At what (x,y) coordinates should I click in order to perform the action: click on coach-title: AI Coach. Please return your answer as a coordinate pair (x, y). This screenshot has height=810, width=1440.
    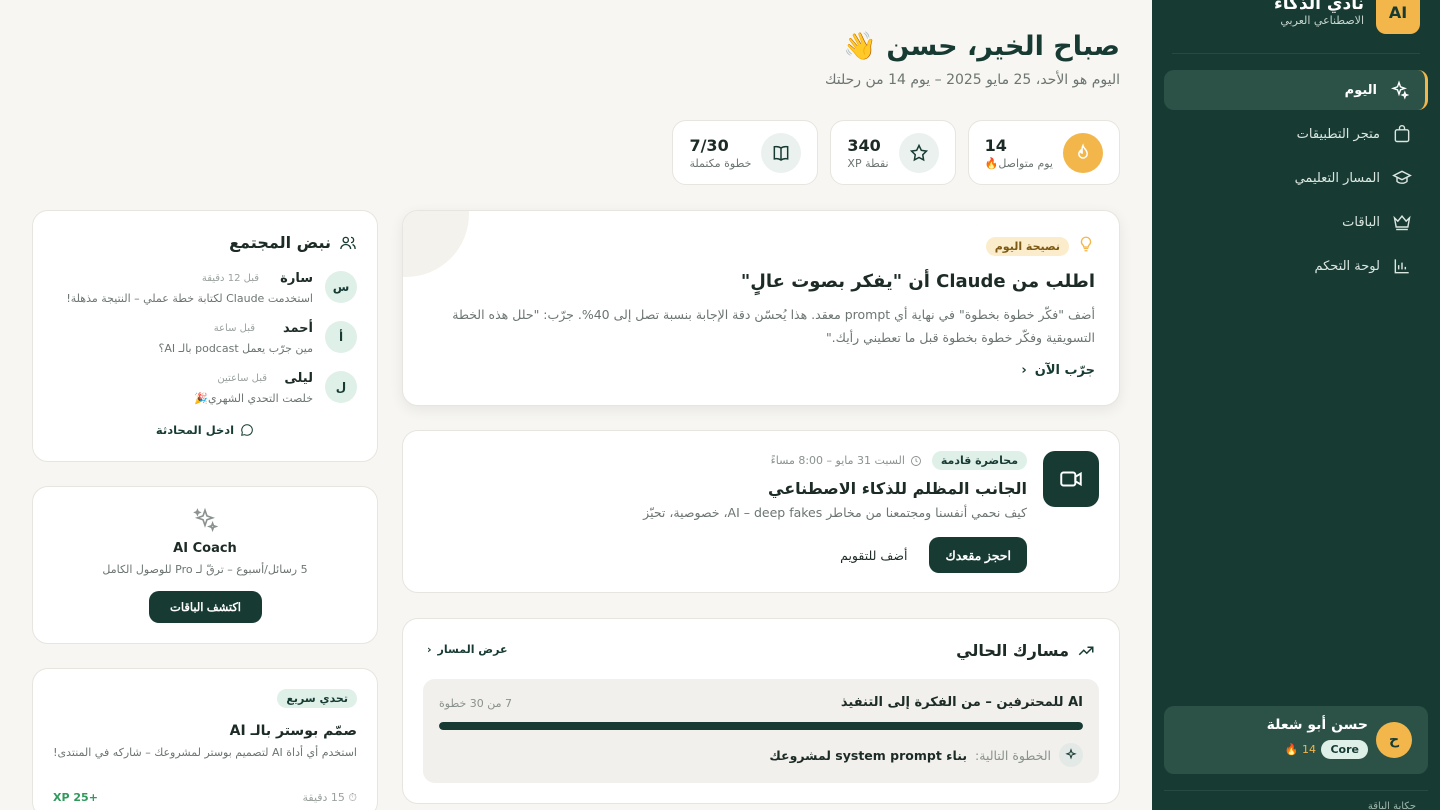
    Looking at the image, I should click on (205, 548).